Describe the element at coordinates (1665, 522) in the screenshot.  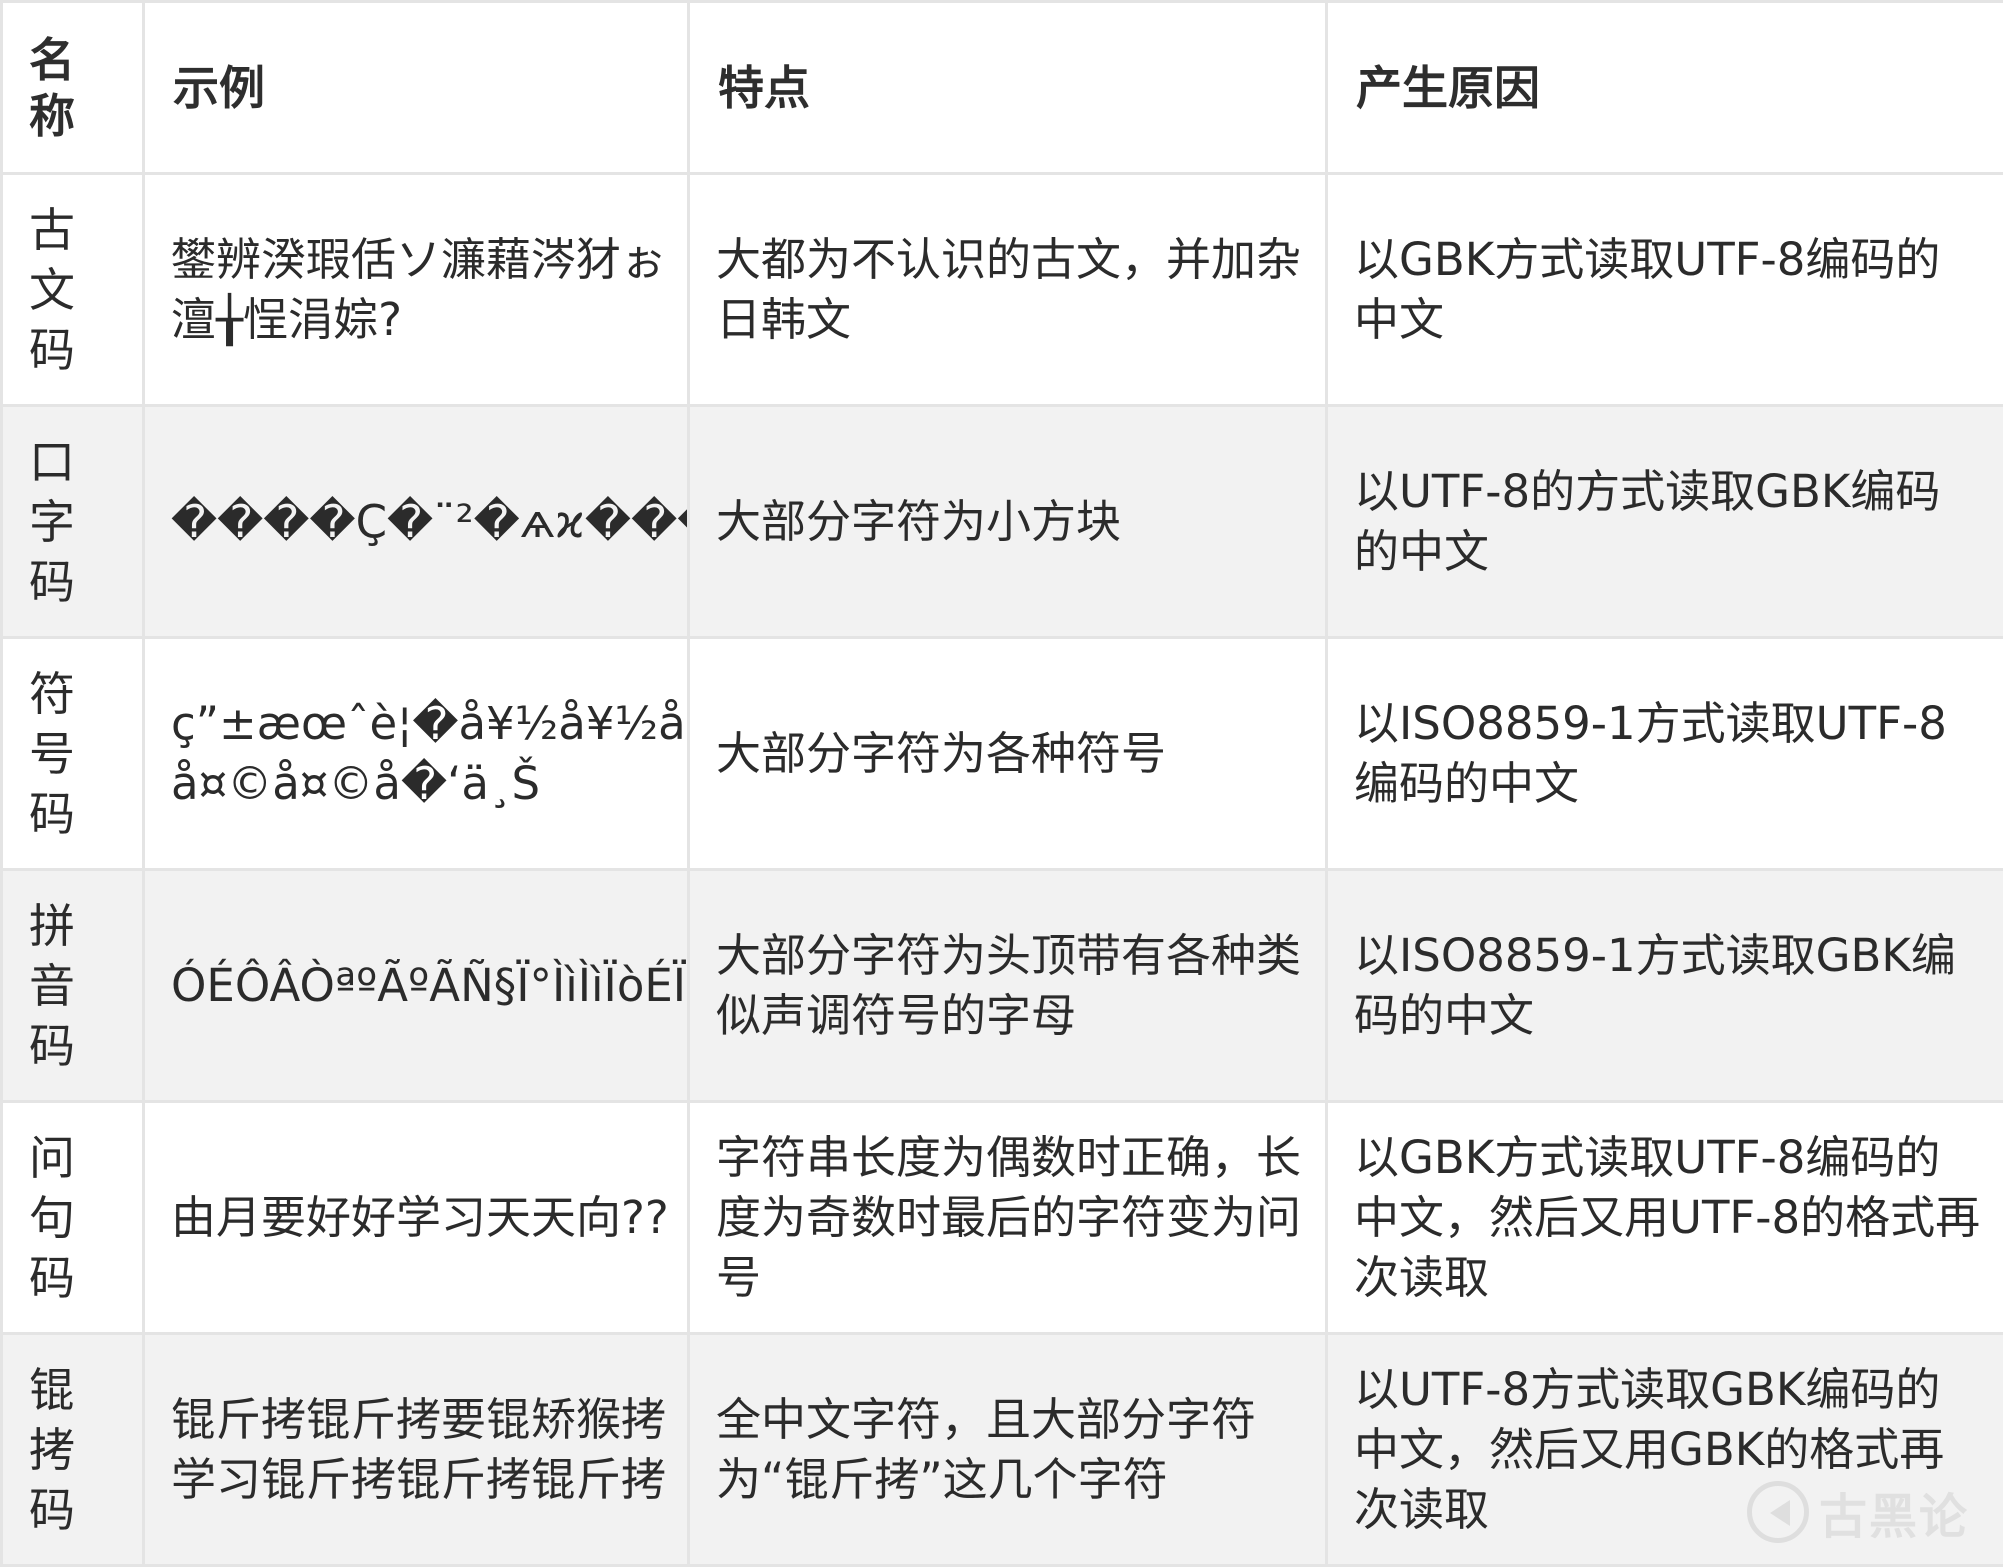
I see `cell-cause: 以UTF-8的方式读取GBK编码的中文` at that location.